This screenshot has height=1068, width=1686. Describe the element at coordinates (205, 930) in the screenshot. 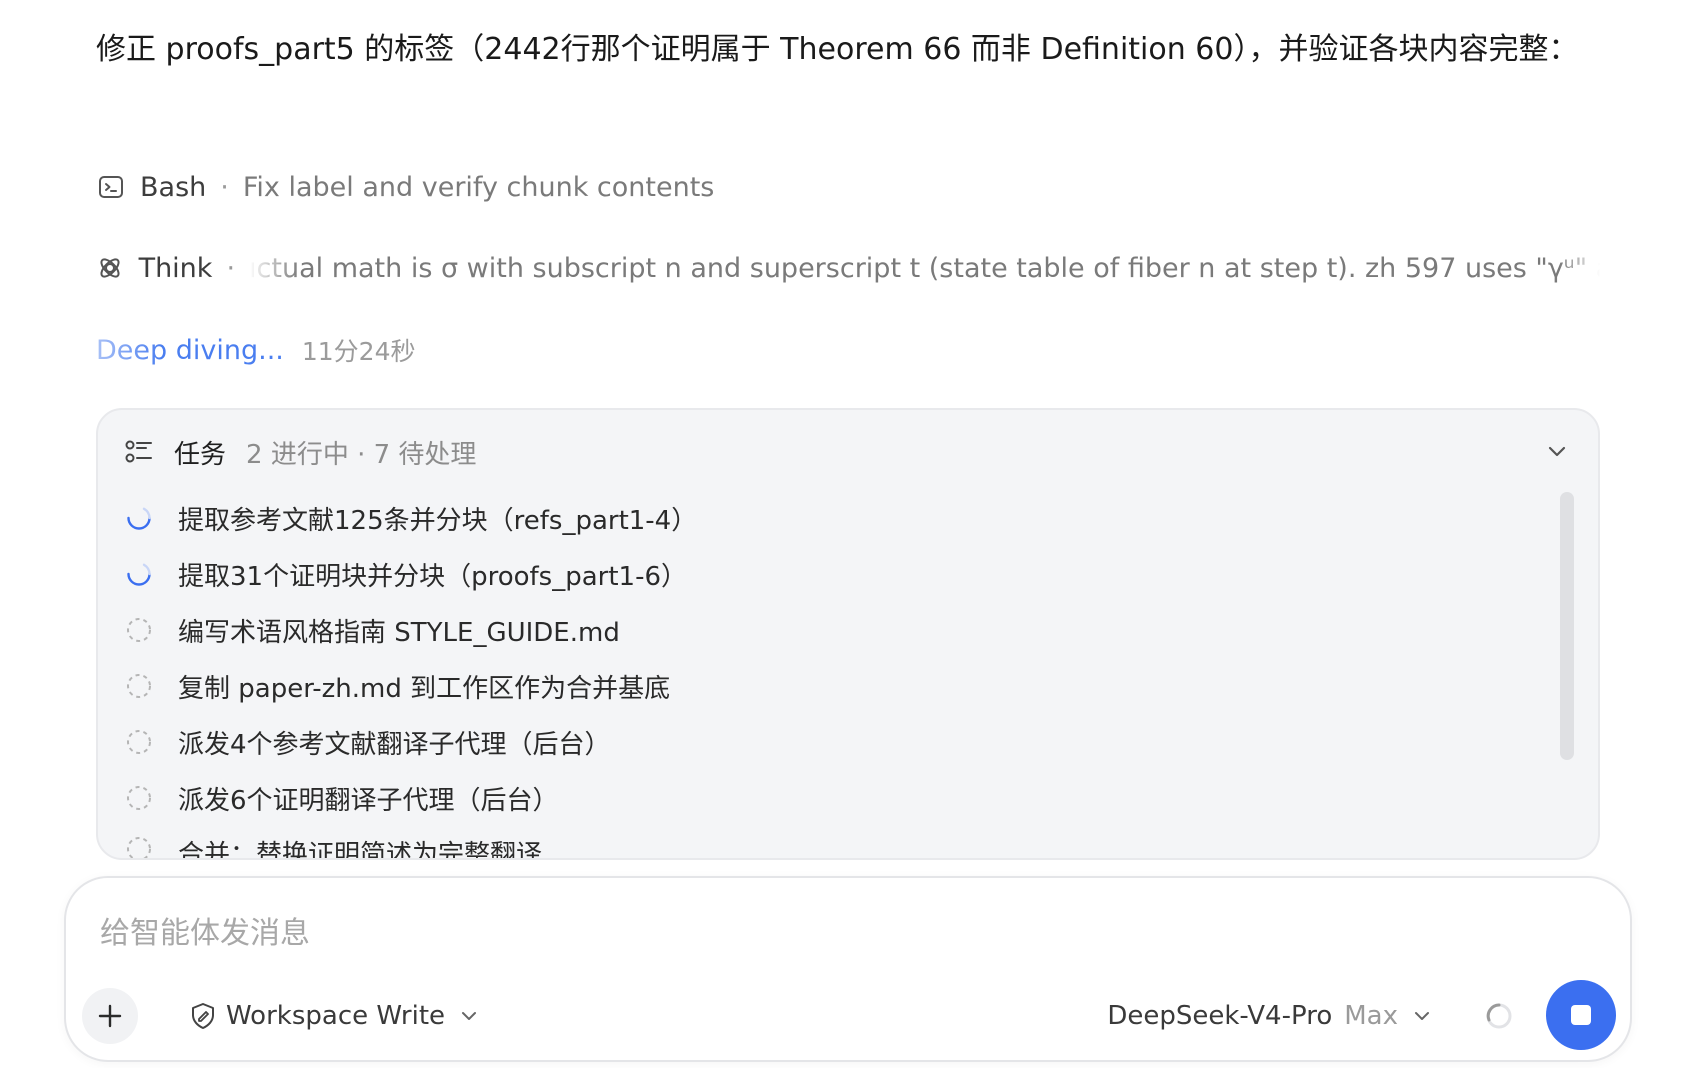

I see `message-input: 给智能体发消息` at that location.